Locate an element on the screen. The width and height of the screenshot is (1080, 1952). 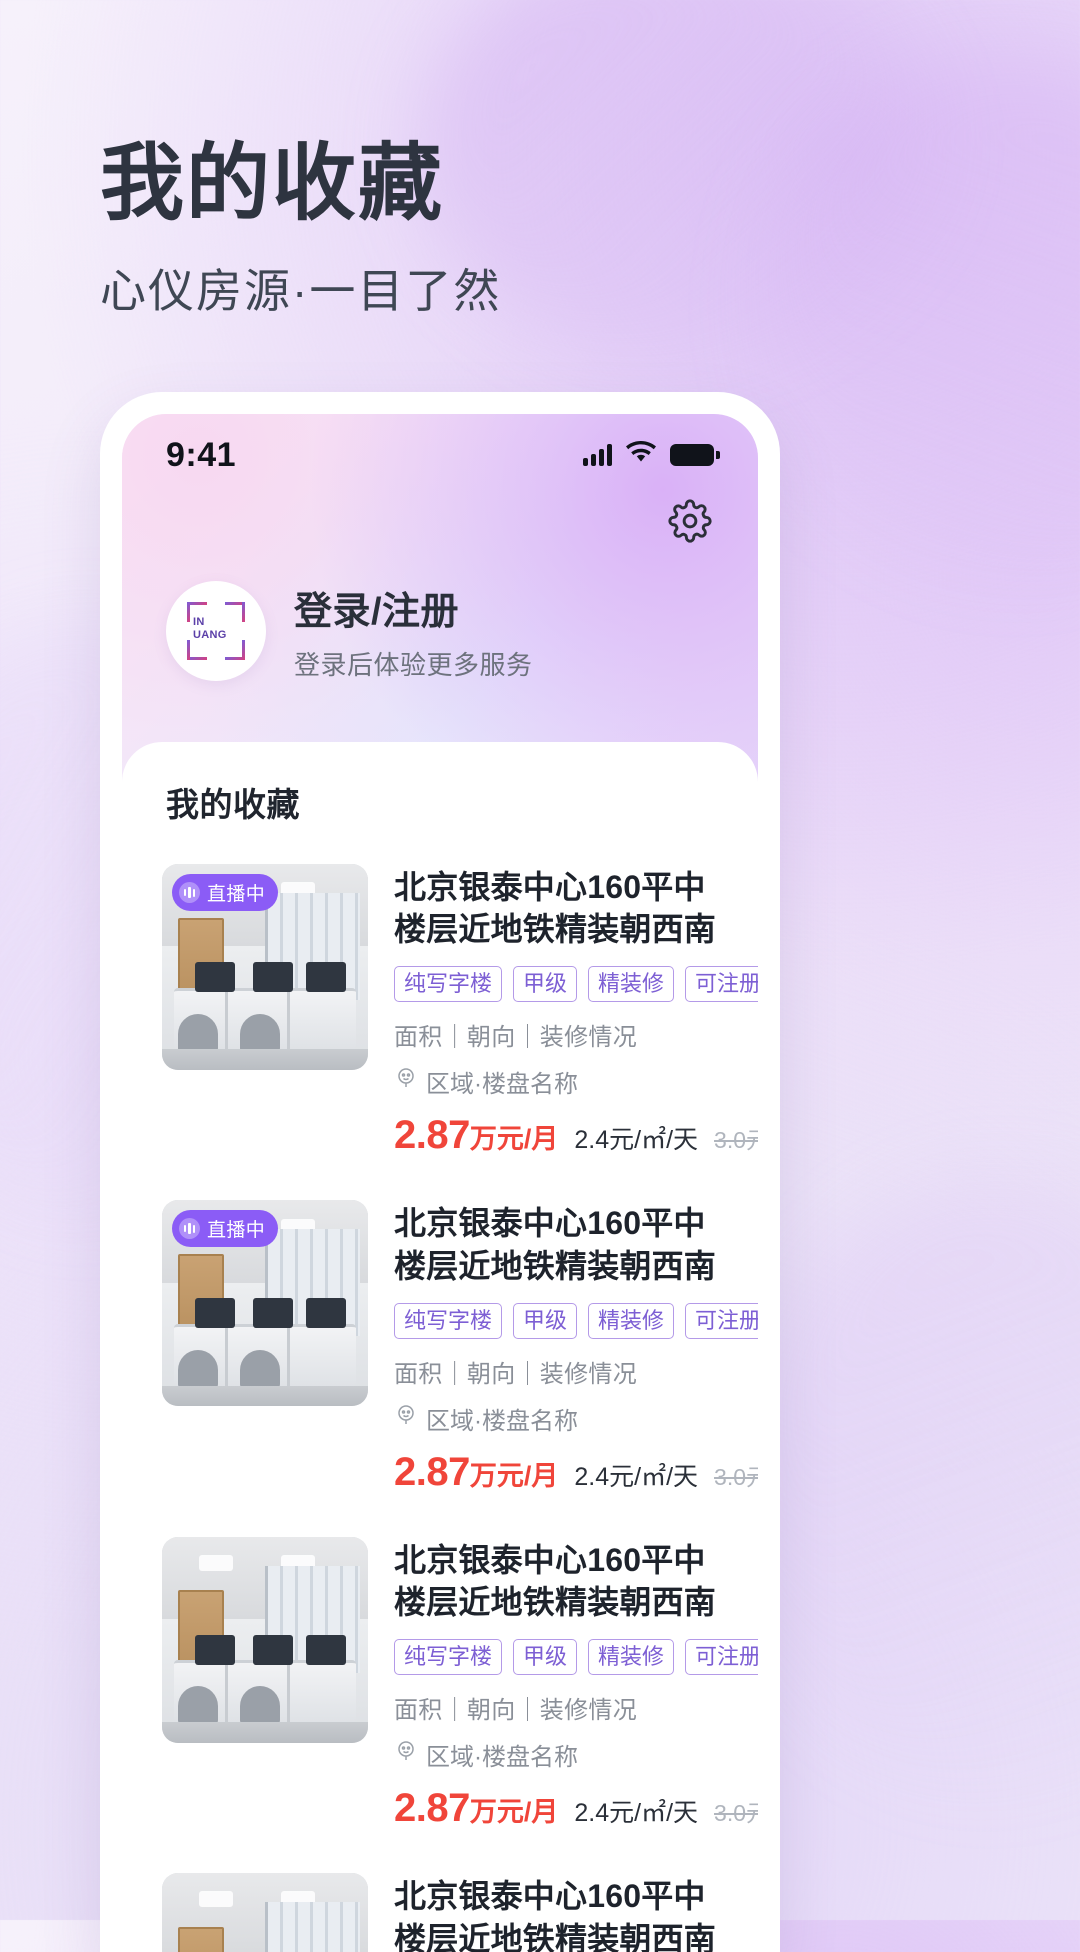
page-subtitle: 心仪房源·一目了然 is located at coordinates (301, 290).